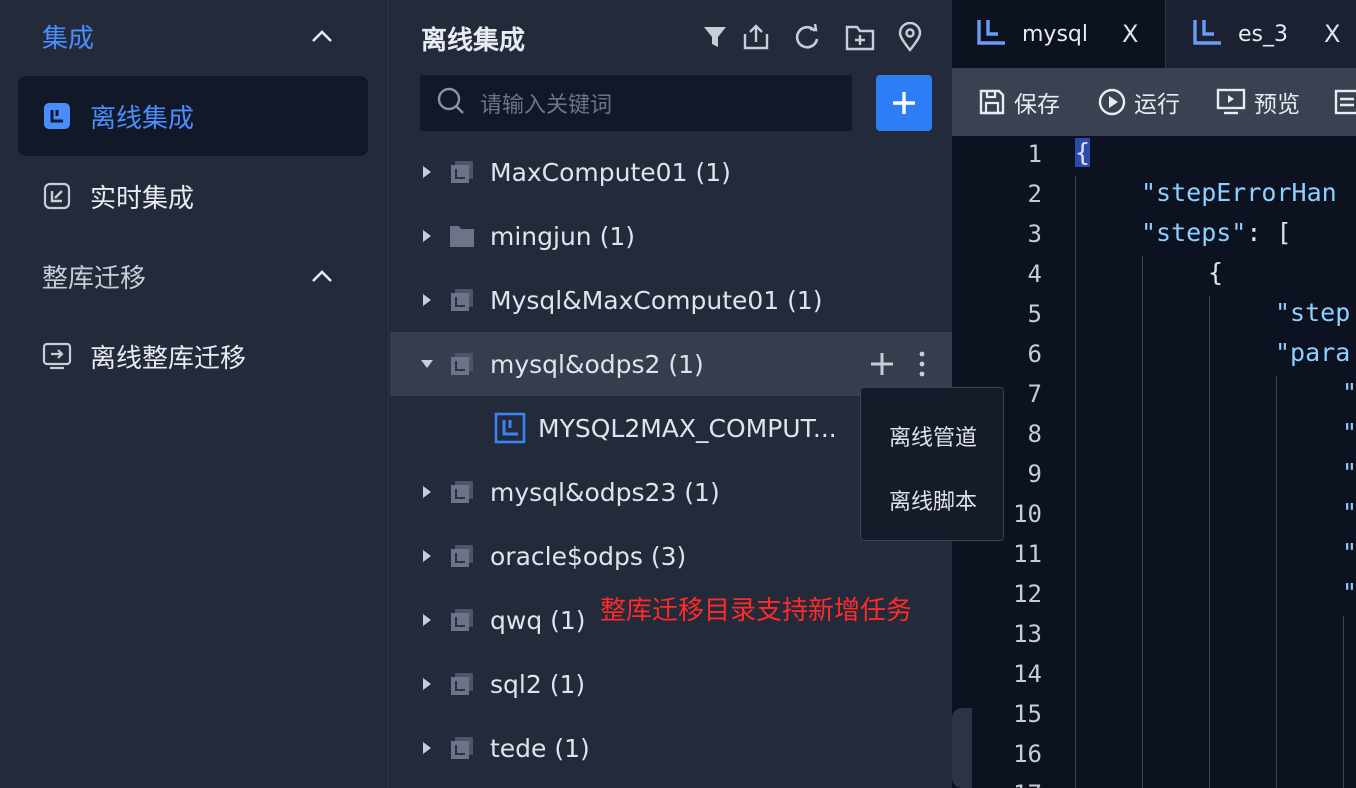 Image resolution: width=1356 pixels, height=788 pixels. I want to click on tab-mysql: mysql X, so click(1058, 34).